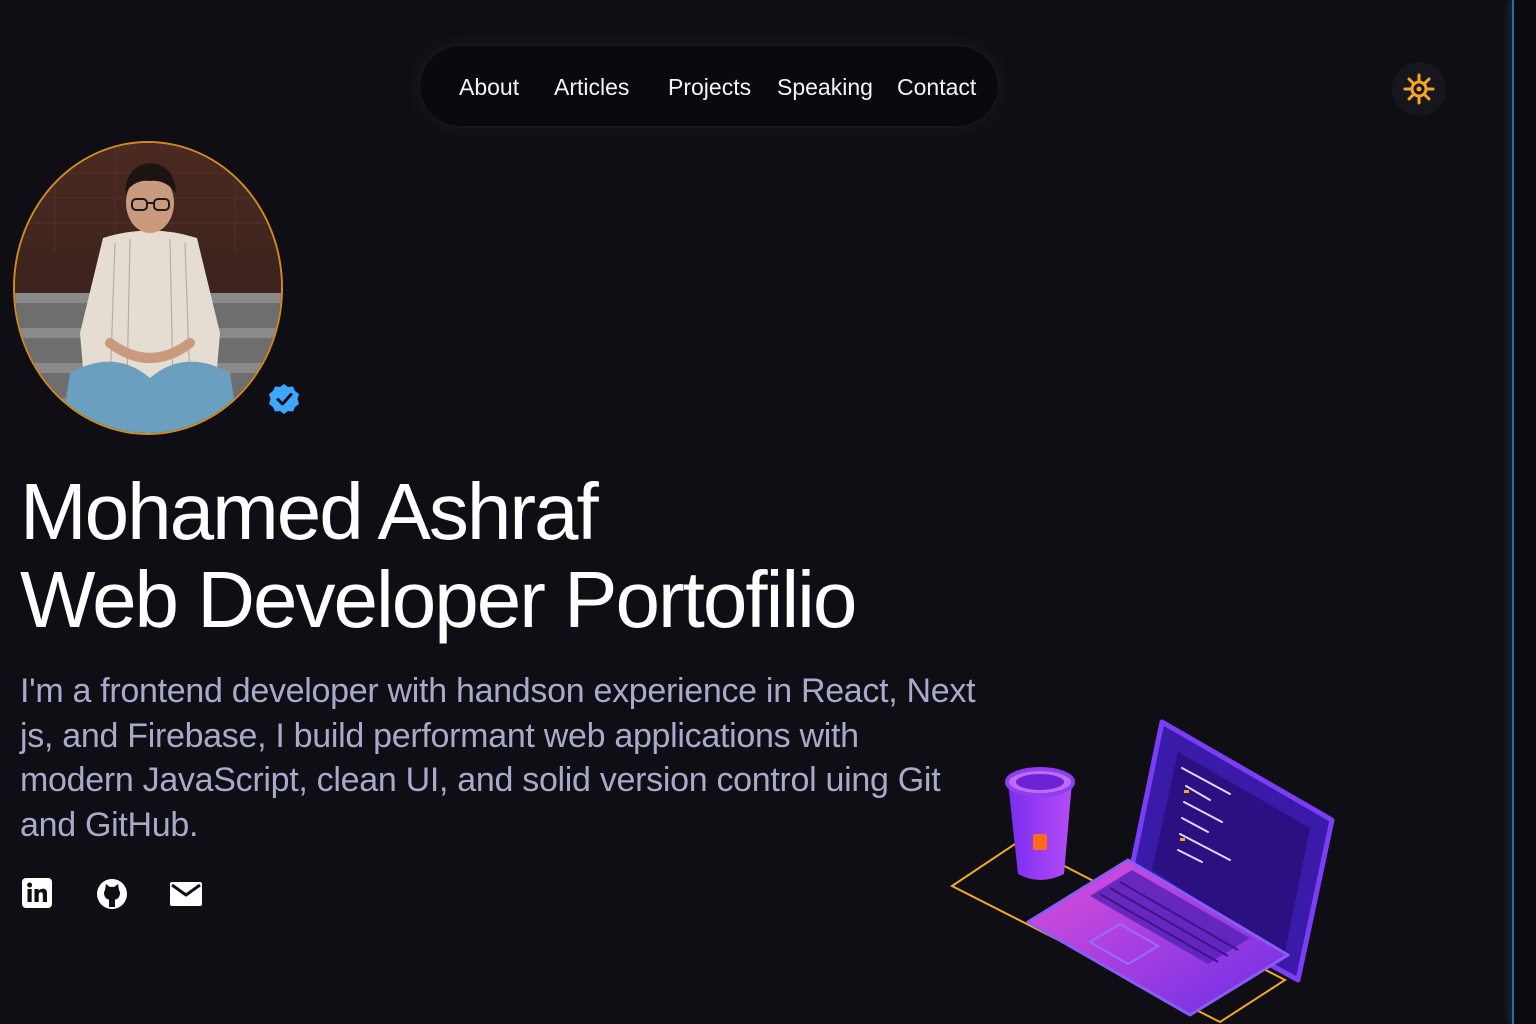 This screenshot has width=1536, height=1024. I want to click on top-navigation: About Articles Projects Speaking Contact, so click(709, 86).